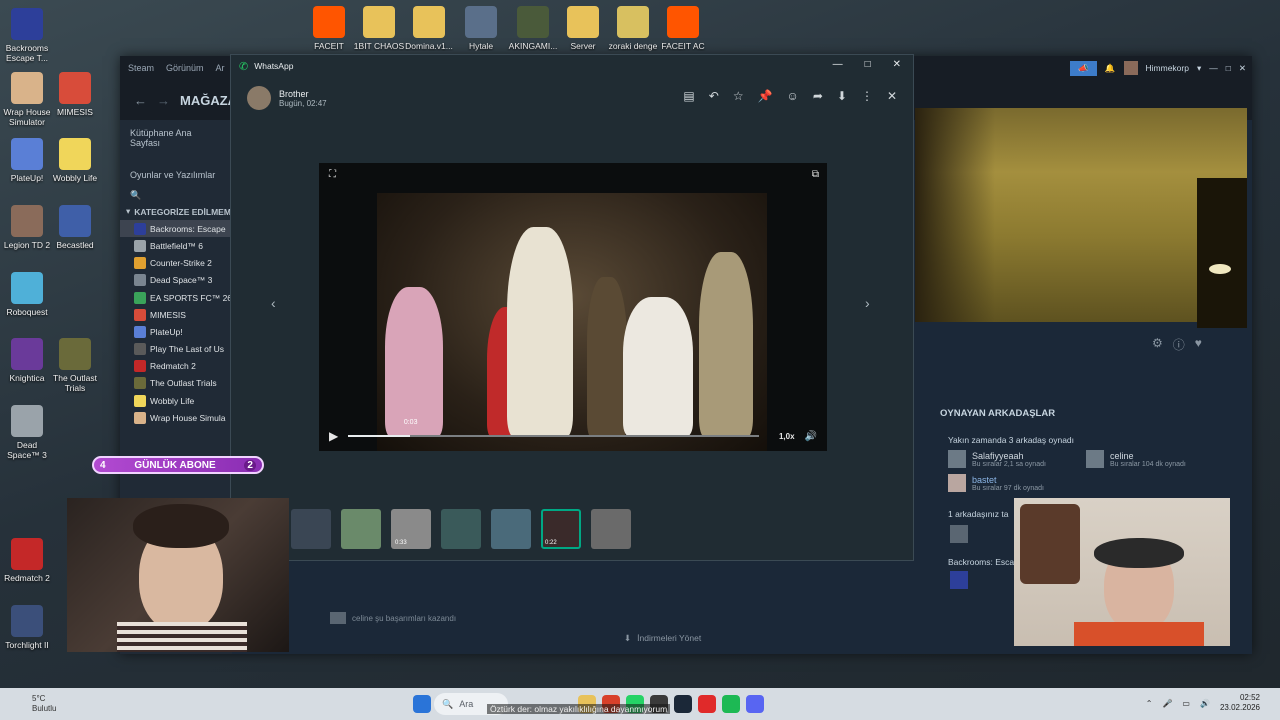 Image resolution: width=1280 pixels, height=720 pixels. I want to click on game-list-item: Play The Last of Us, so click(176, 349).